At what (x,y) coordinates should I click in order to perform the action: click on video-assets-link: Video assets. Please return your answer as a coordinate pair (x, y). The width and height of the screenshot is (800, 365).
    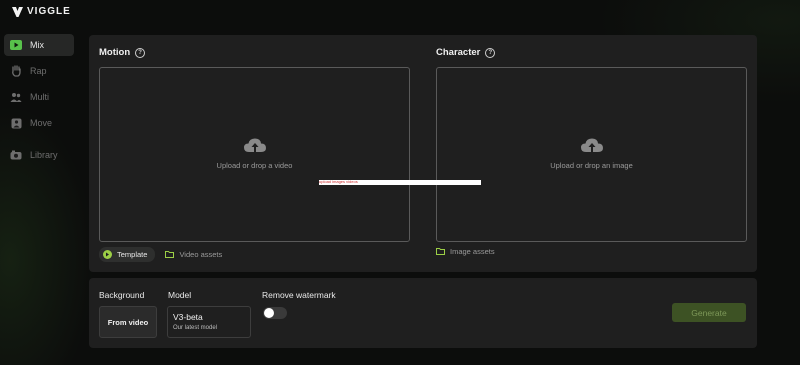
    Looking at the image, I should click on (193, 254).